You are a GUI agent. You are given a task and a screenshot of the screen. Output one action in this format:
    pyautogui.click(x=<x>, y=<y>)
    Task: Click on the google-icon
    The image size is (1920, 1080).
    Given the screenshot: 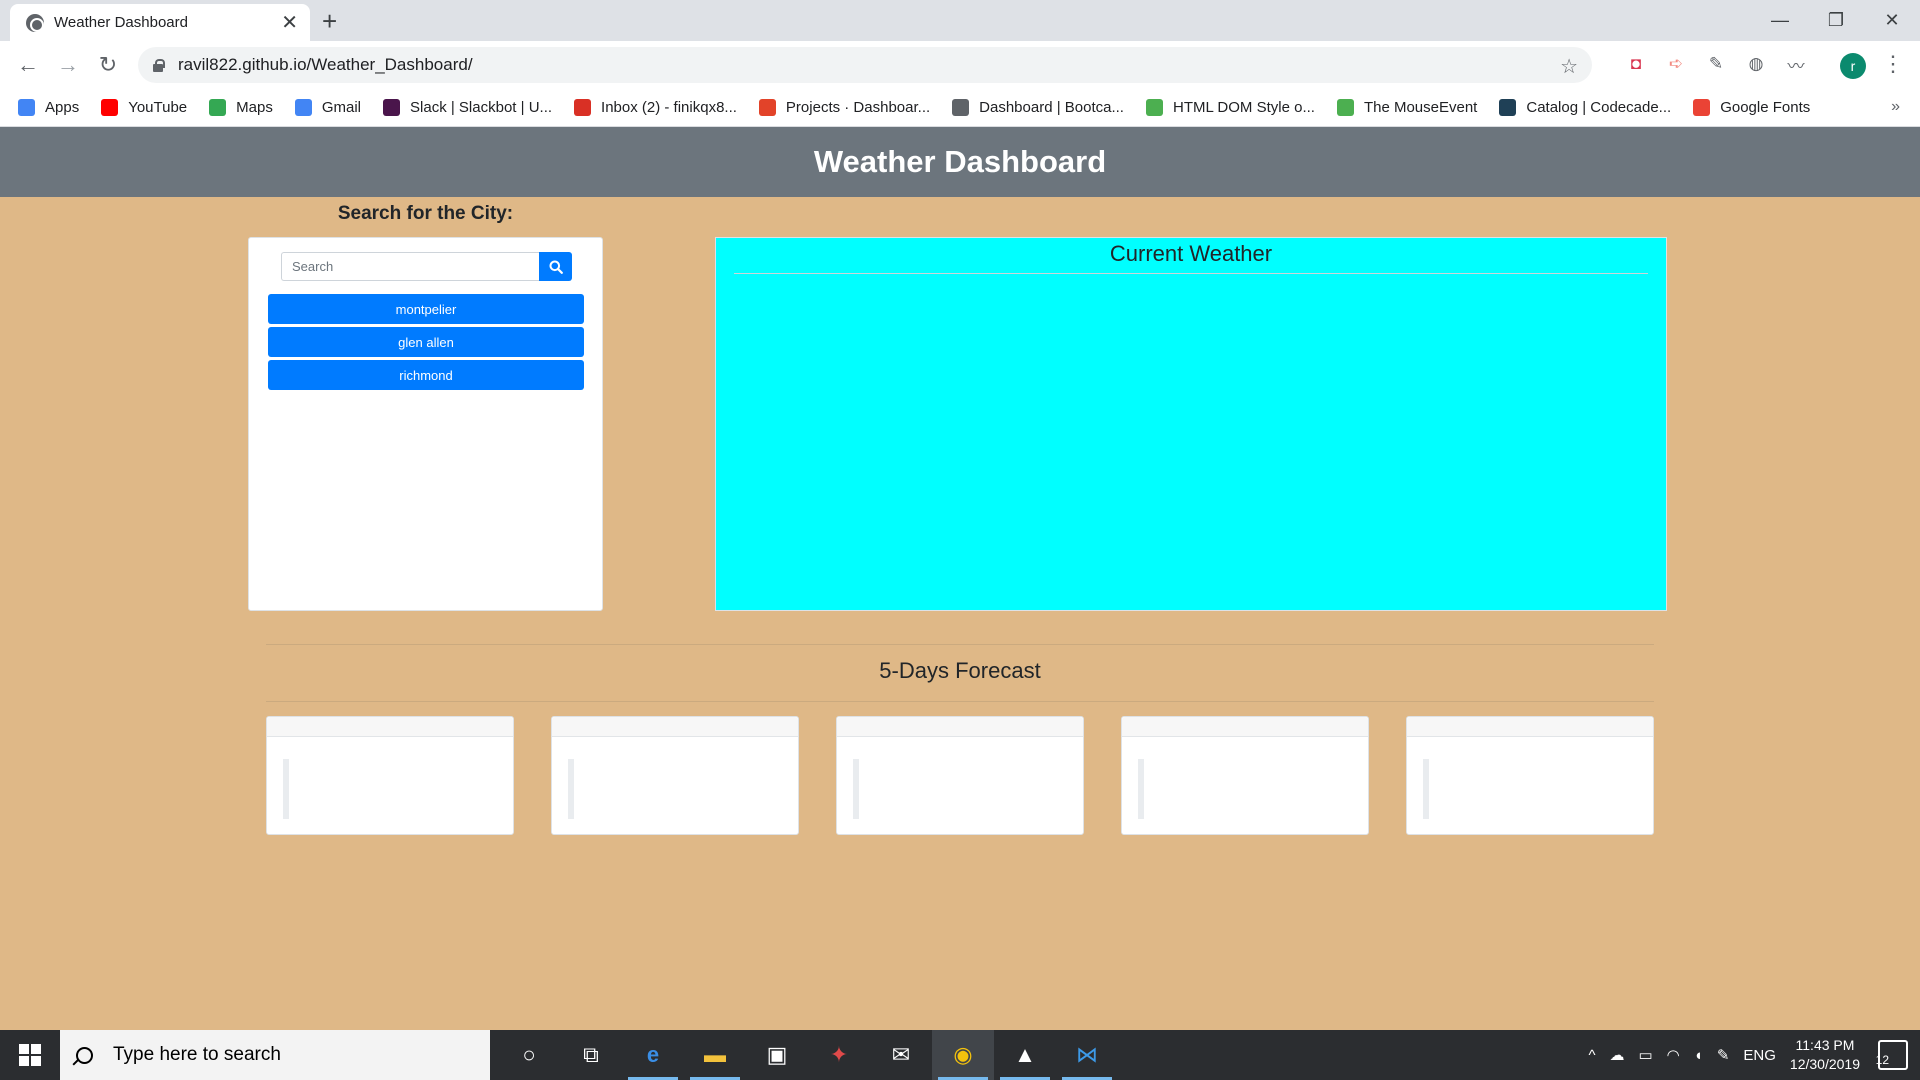 What is the action you would take?
    pyautogui.click(x=303, y=107)
    